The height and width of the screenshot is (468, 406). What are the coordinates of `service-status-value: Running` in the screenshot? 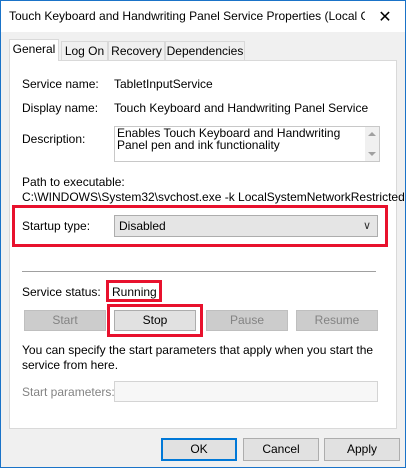 It's located at (134, 292).